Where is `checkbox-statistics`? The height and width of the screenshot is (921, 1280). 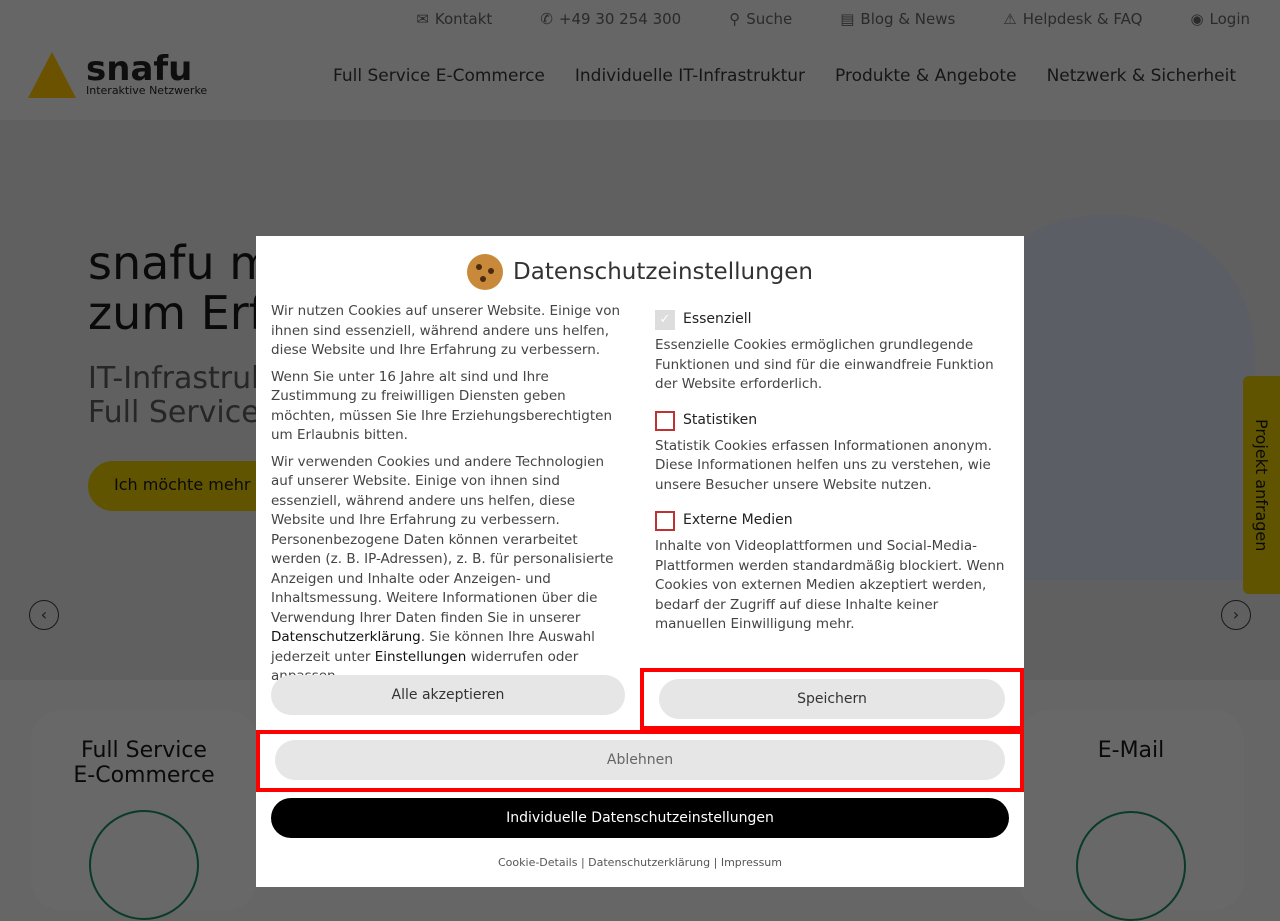
checkbox-statistics is located at coordinates (665, 420).